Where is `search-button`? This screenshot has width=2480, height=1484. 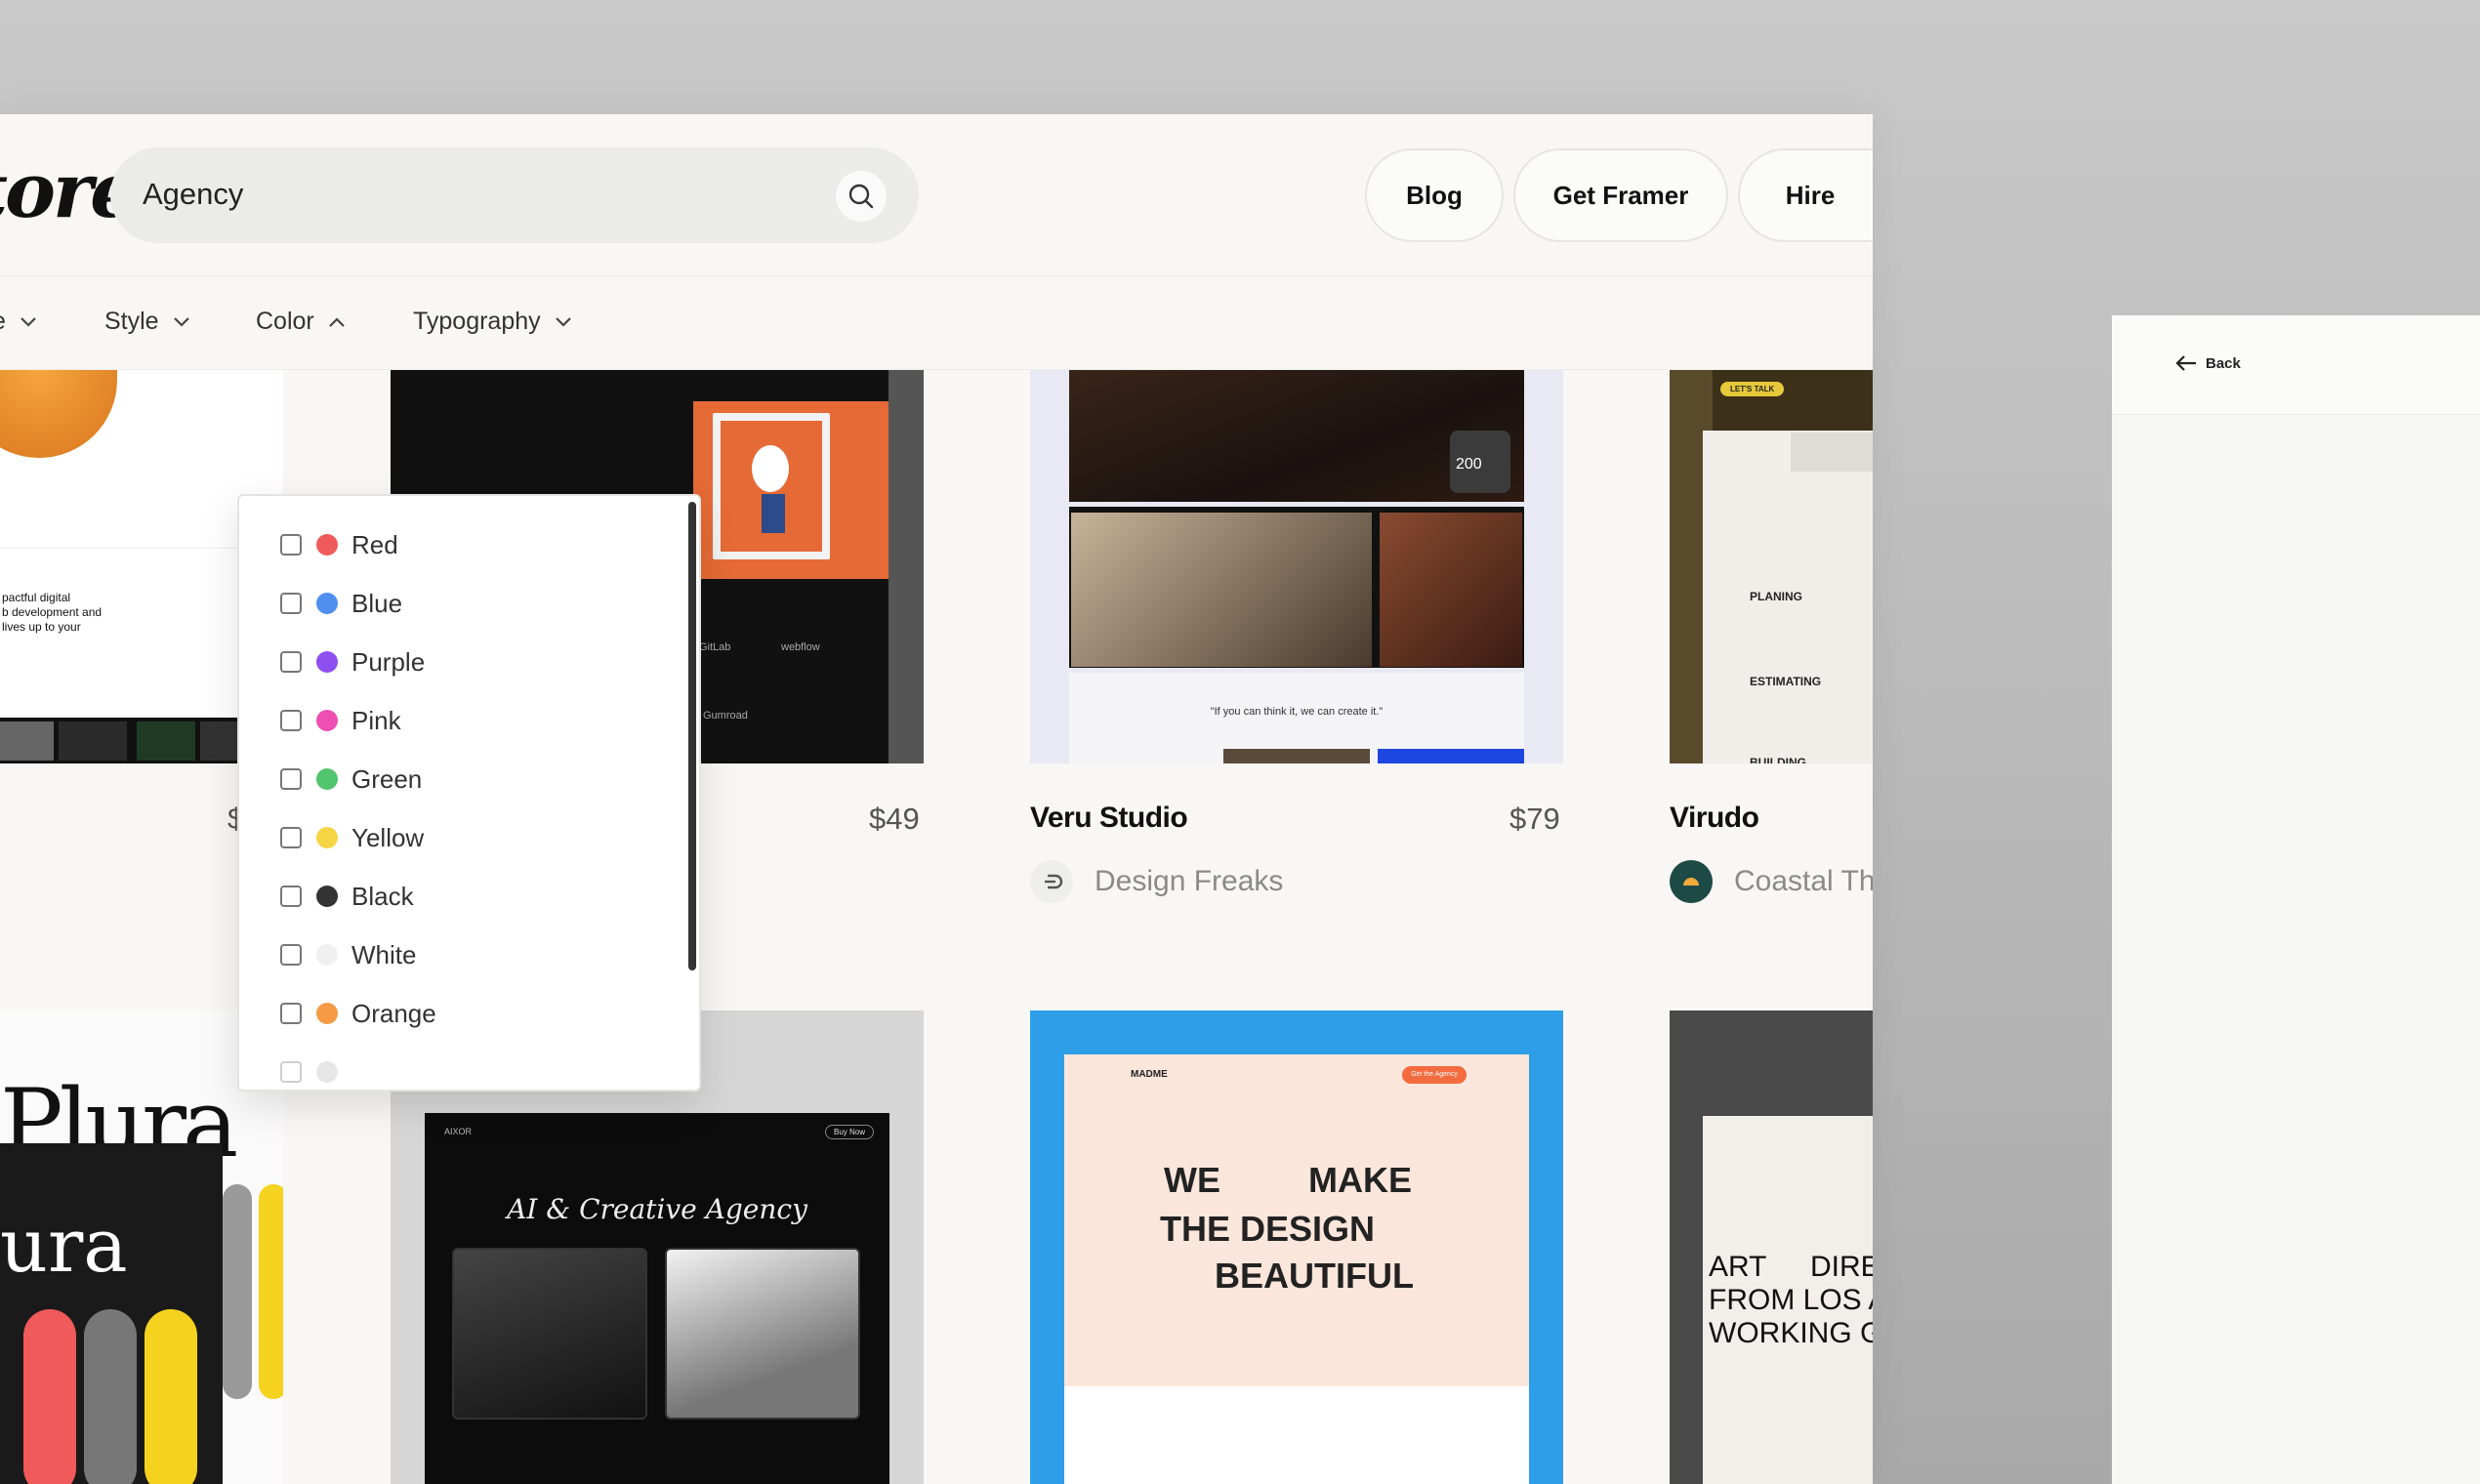
search-button is located at coordinates (862, 197).